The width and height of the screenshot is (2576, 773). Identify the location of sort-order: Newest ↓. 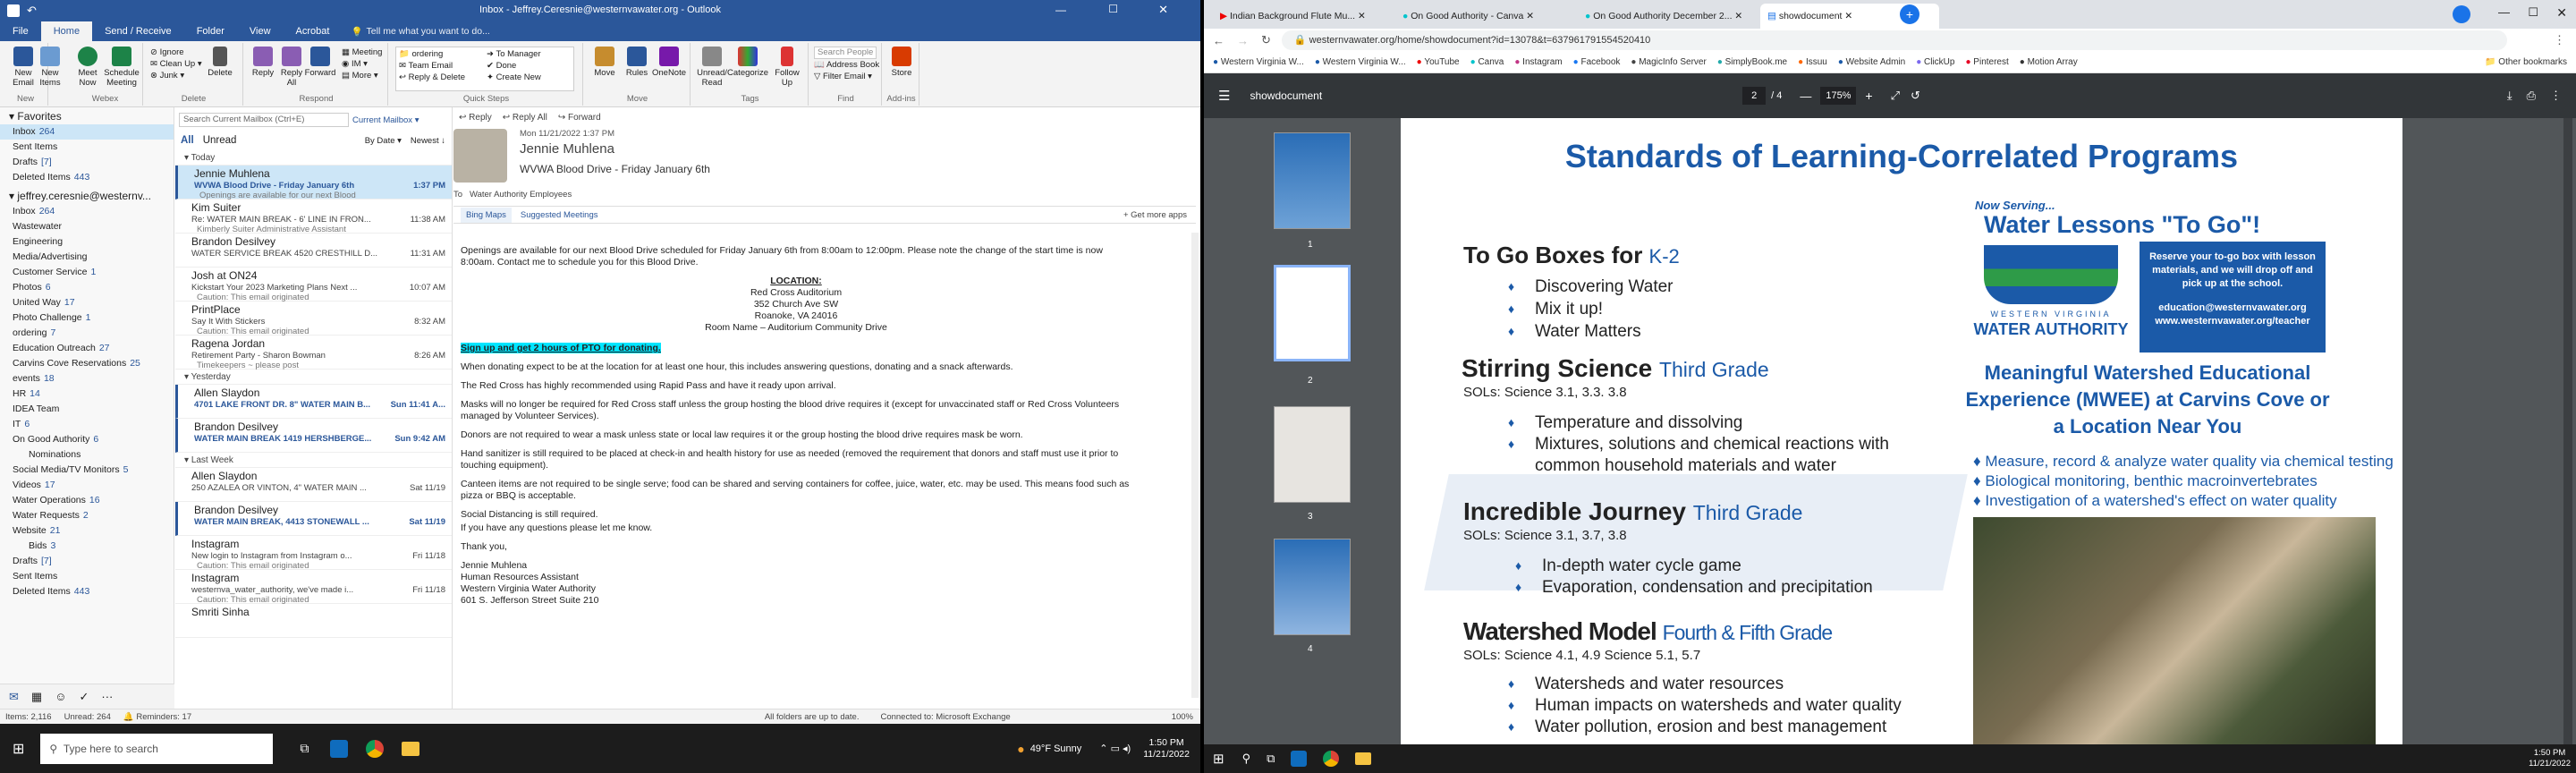
(428, 141).